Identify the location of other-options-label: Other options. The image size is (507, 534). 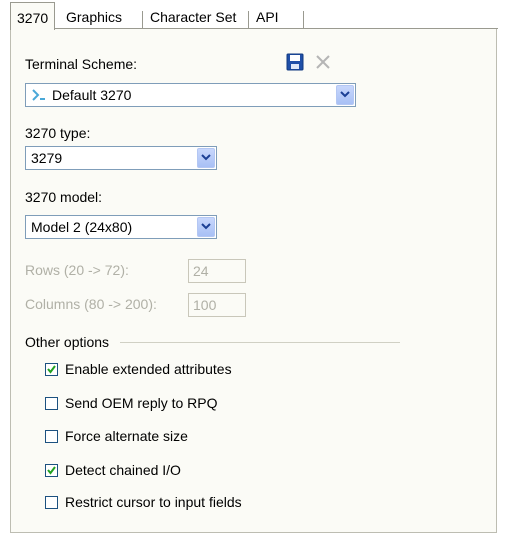
(67, 342).